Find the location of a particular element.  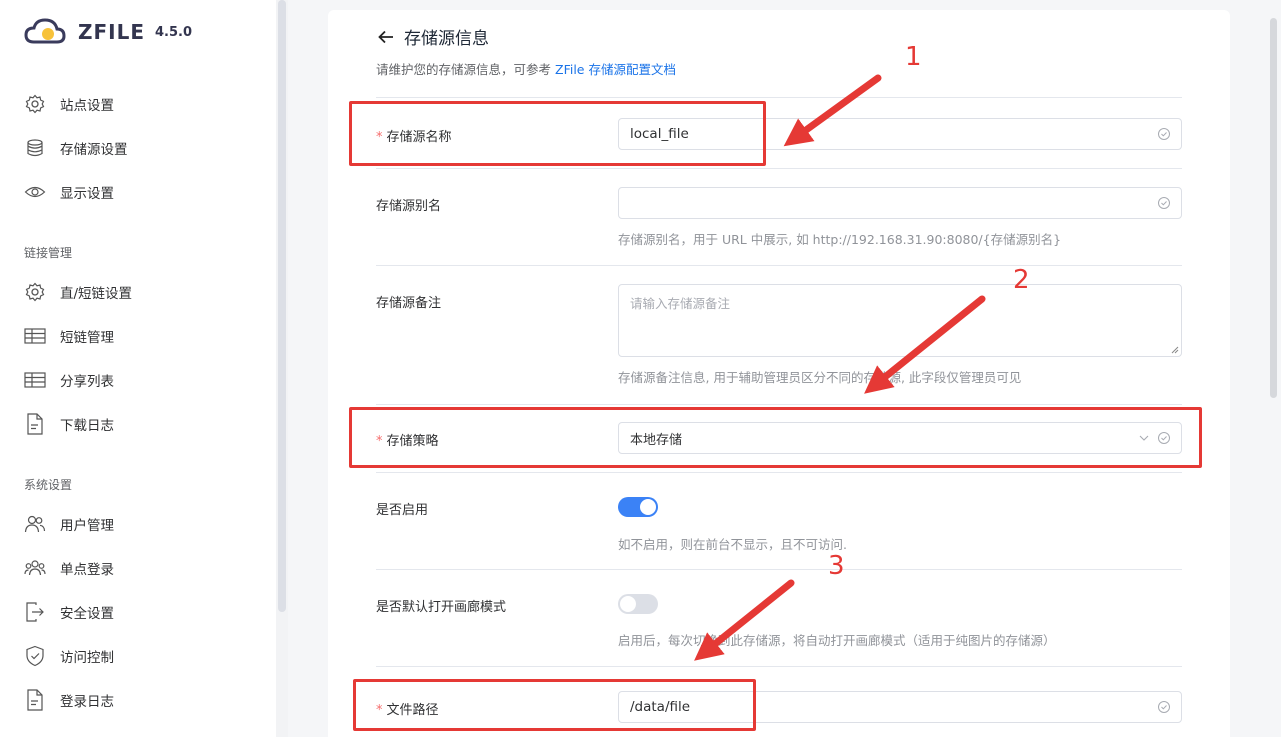

file-path-label: * 文件路径 is located at coordinates (407, 708).